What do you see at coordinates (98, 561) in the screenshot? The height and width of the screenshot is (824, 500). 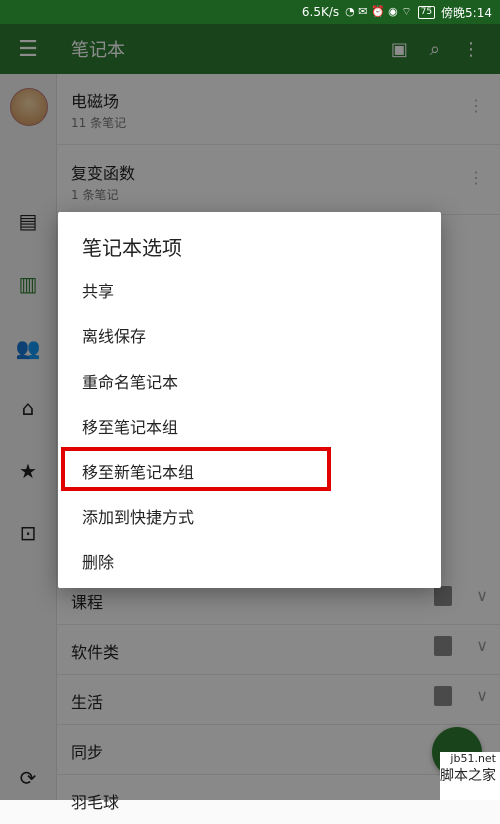 I see `option-delete: 删除` at bounding box center [98, 561].